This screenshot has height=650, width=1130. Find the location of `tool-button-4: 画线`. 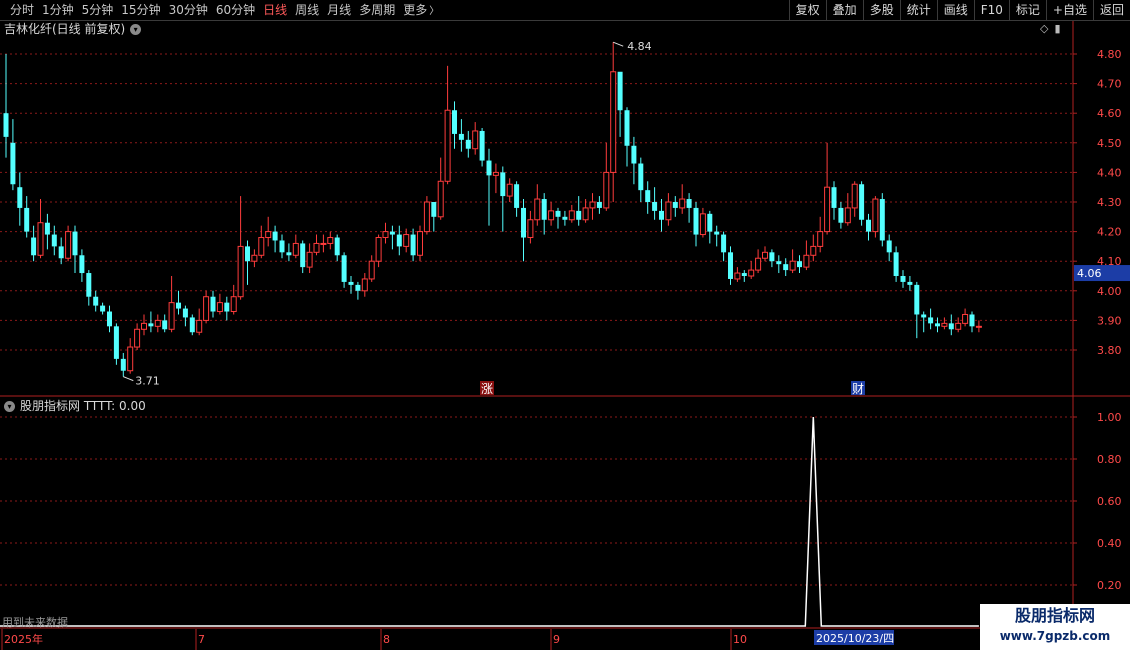

tool-button-4: 画线 is located at coordinates (955, 10).